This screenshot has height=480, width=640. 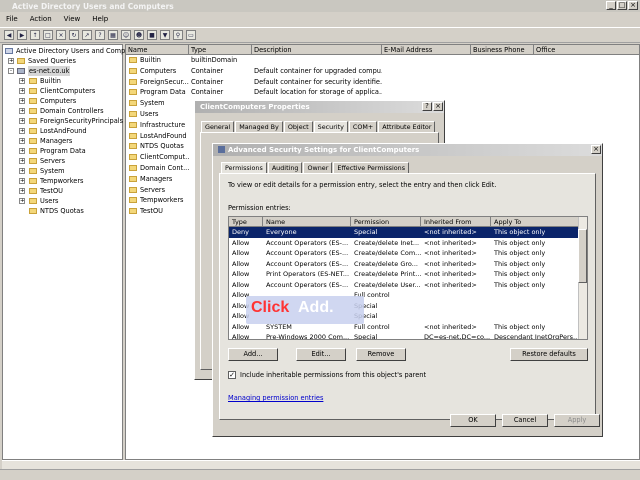 What do you see at coordinates (622, 5) in the screenshot?
I see `maximize-button: □` at bounding box center [622, 5].